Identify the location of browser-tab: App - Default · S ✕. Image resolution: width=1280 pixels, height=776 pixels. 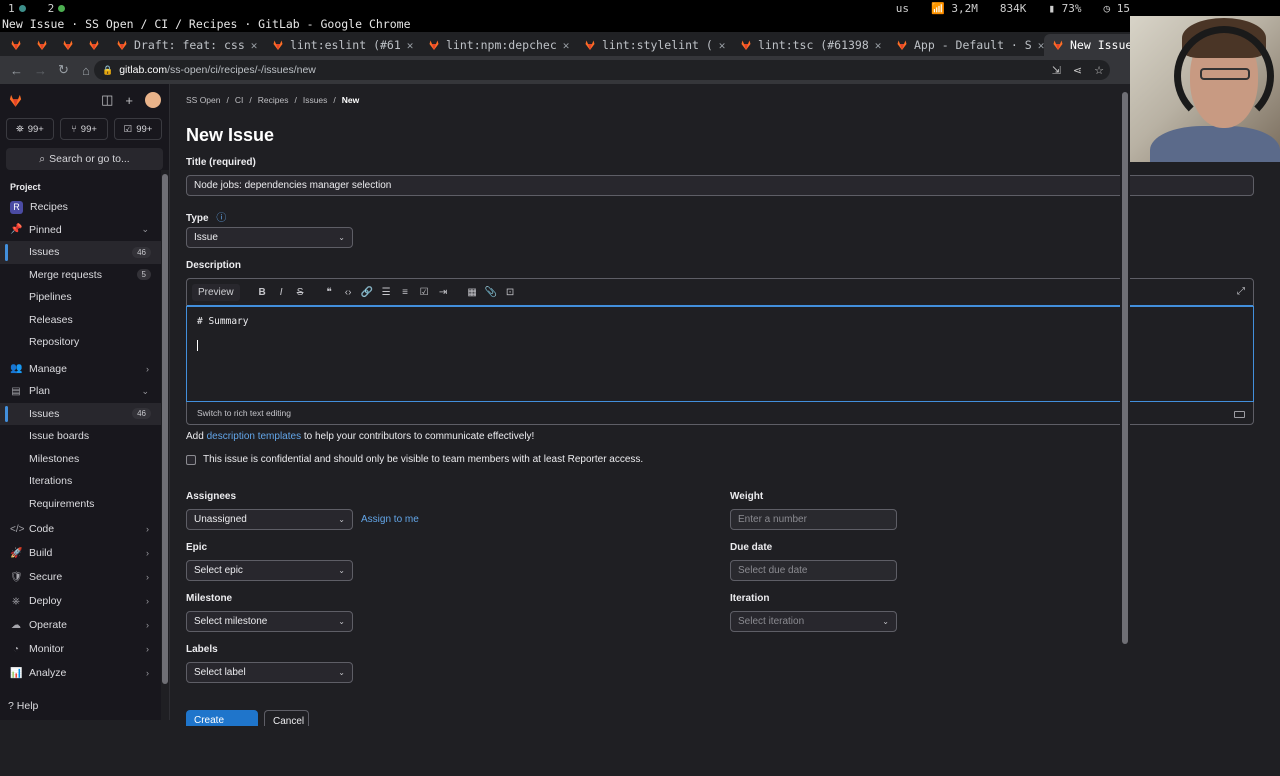
(966, 45).